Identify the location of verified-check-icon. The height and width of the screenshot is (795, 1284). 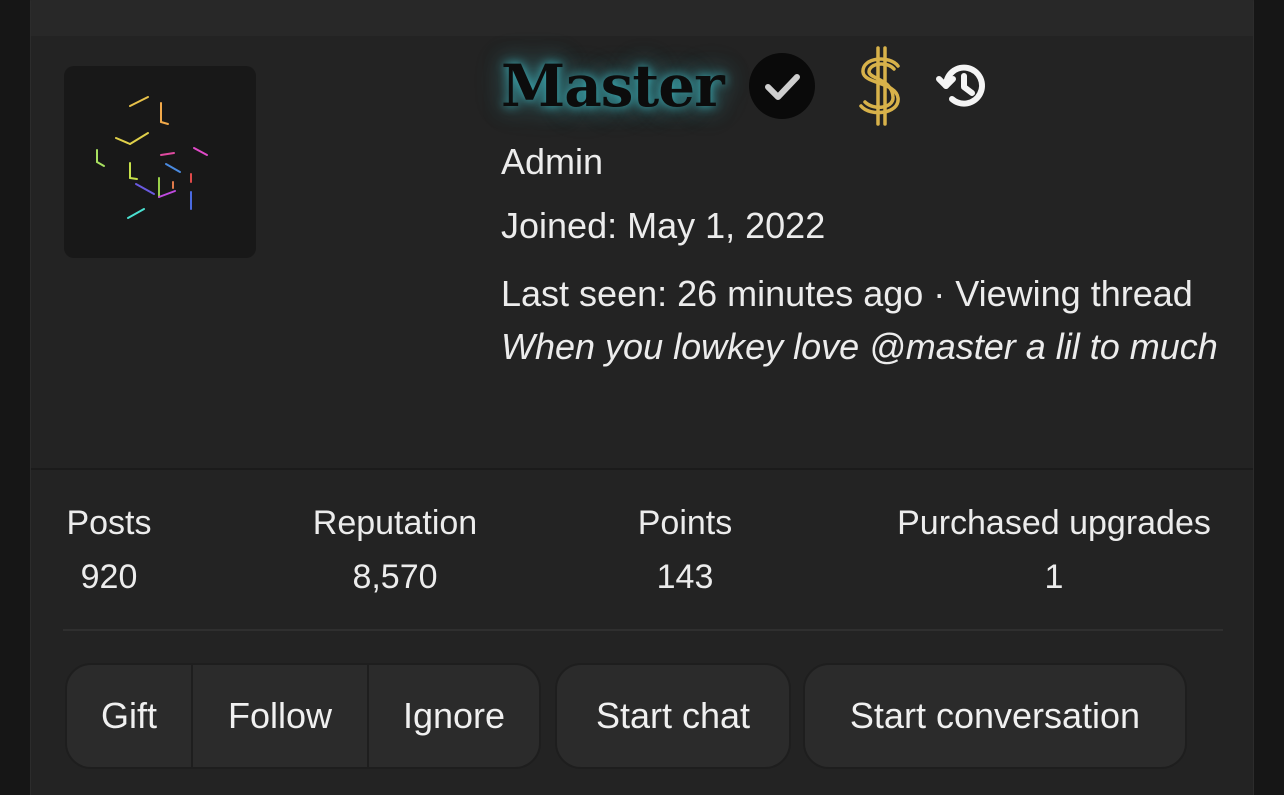
(781, 86).